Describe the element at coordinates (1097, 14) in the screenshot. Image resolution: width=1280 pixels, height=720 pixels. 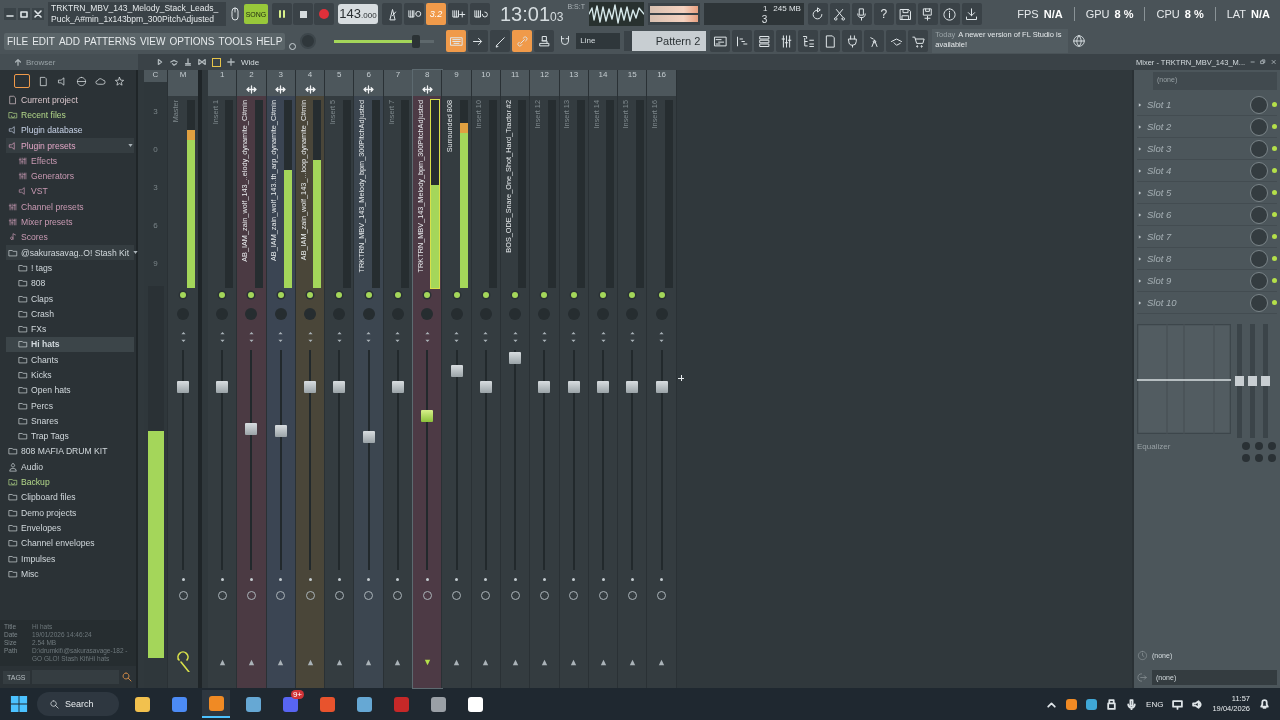
I see `stat-label: GPU` at that location.